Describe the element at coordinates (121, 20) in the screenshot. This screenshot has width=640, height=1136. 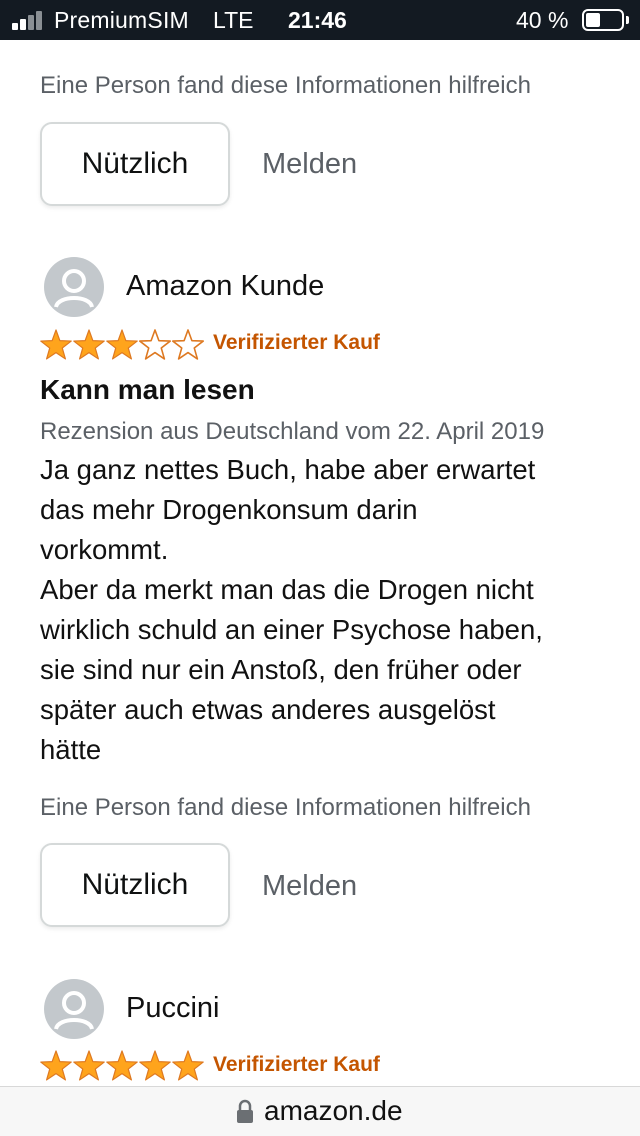
I see `carrier-name: PremiumSIM` at that location.